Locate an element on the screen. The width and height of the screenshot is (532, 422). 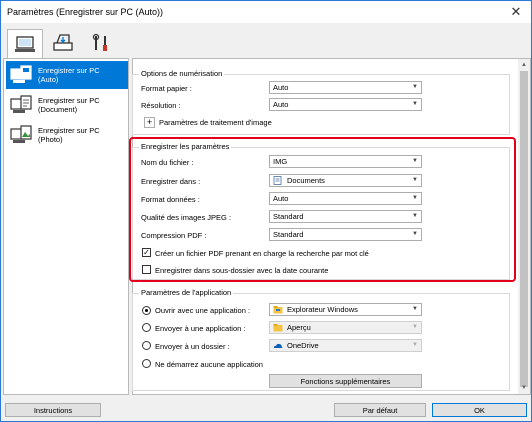
send-to-app-radio is located at coordinates (146, 327).